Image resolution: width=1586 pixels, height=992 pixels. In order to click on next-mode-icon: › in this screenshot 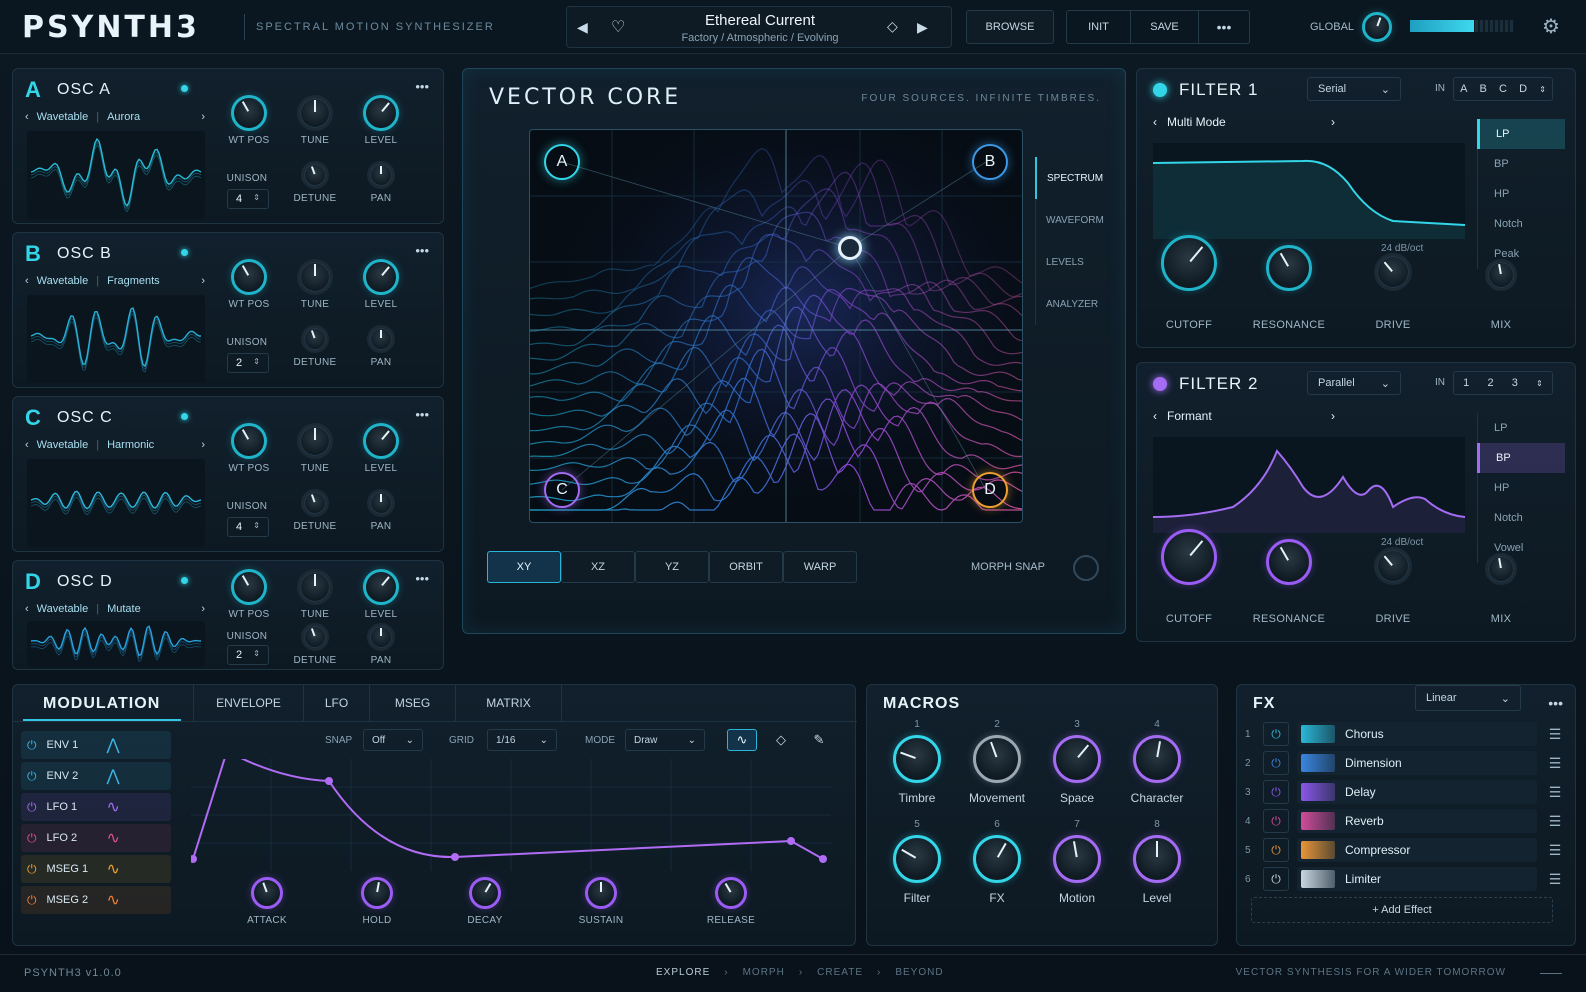, I will do `click(1333, 416)`.